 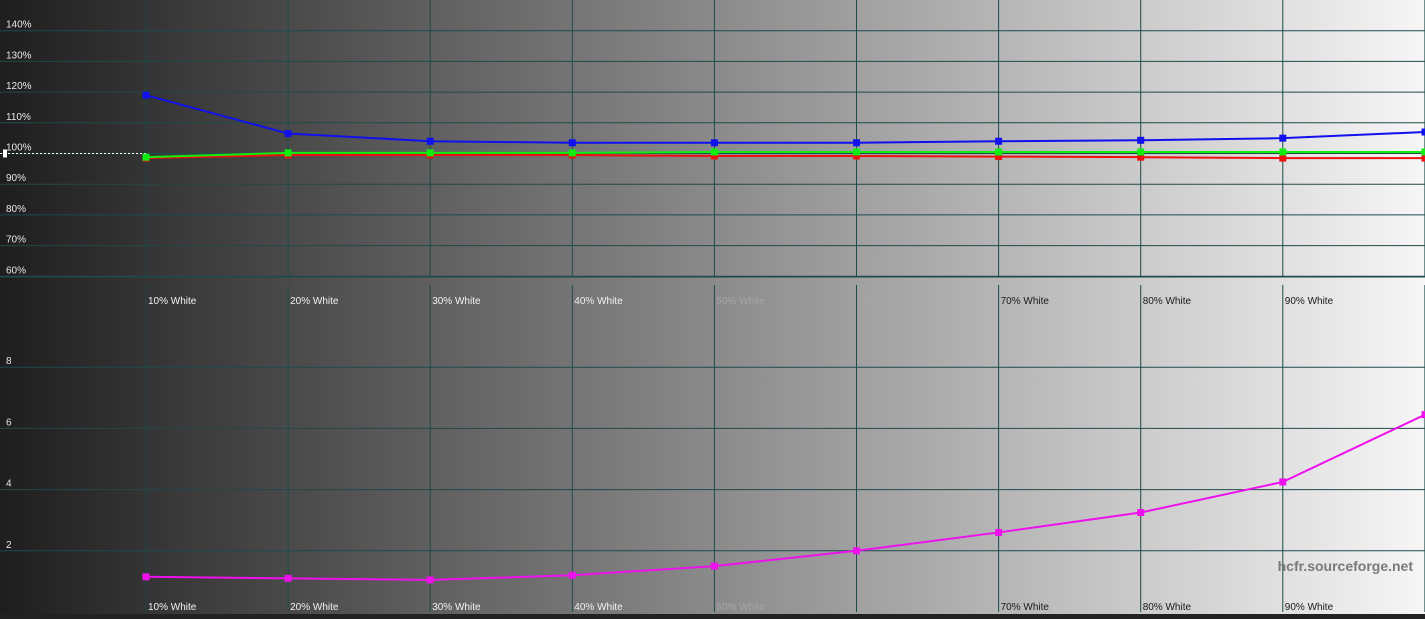 I want to click on y-tick-label: 120%, so click(x=19, y=86).